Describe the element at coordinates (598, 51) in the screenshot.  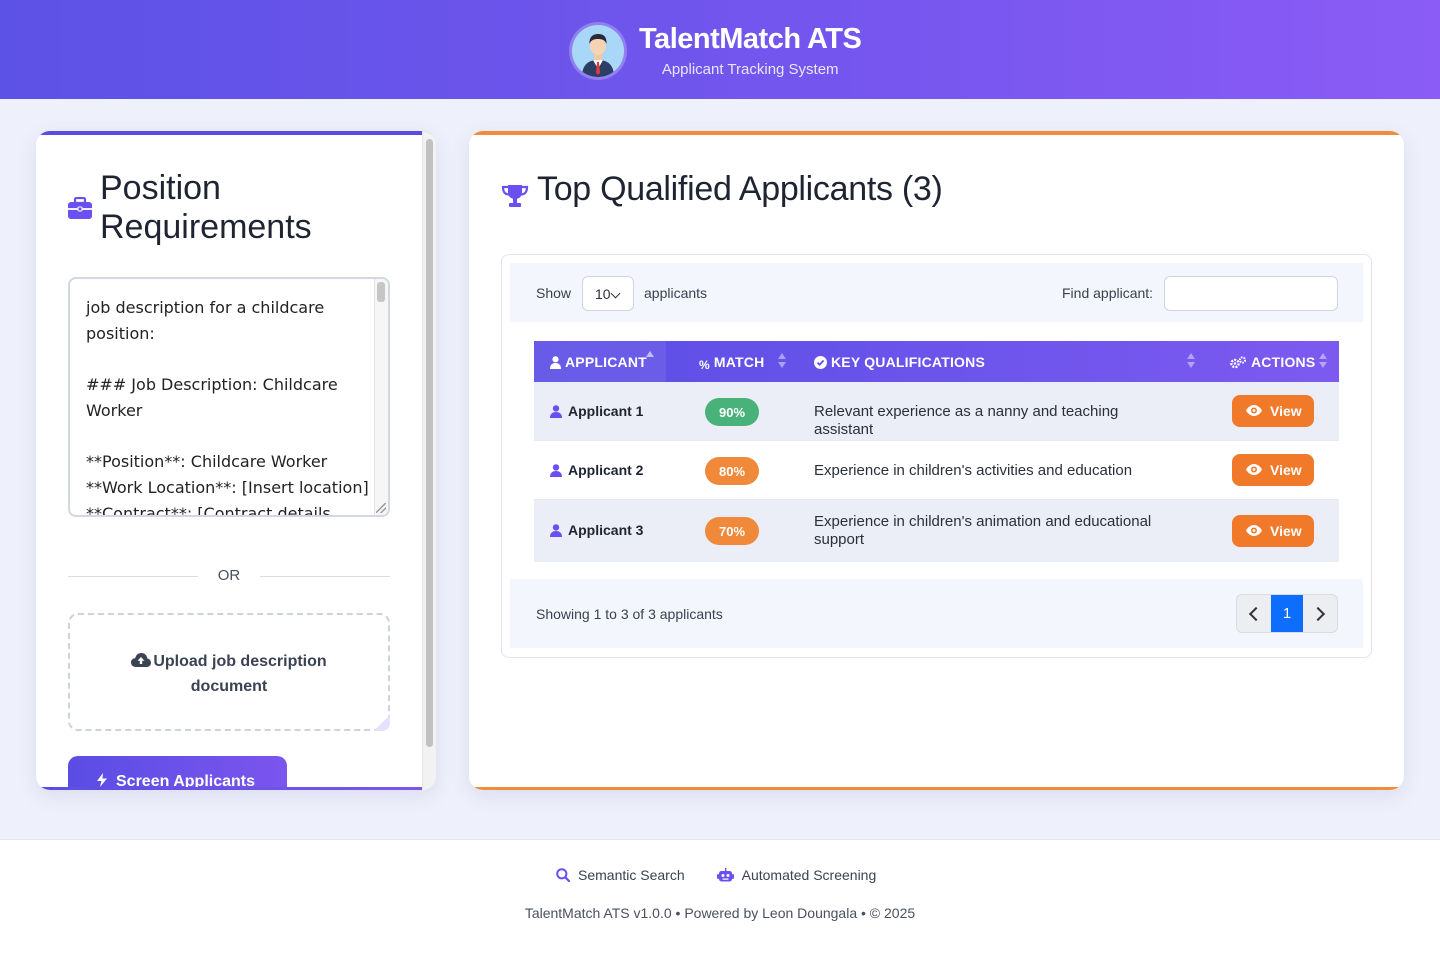
I see `avatar` at that location.